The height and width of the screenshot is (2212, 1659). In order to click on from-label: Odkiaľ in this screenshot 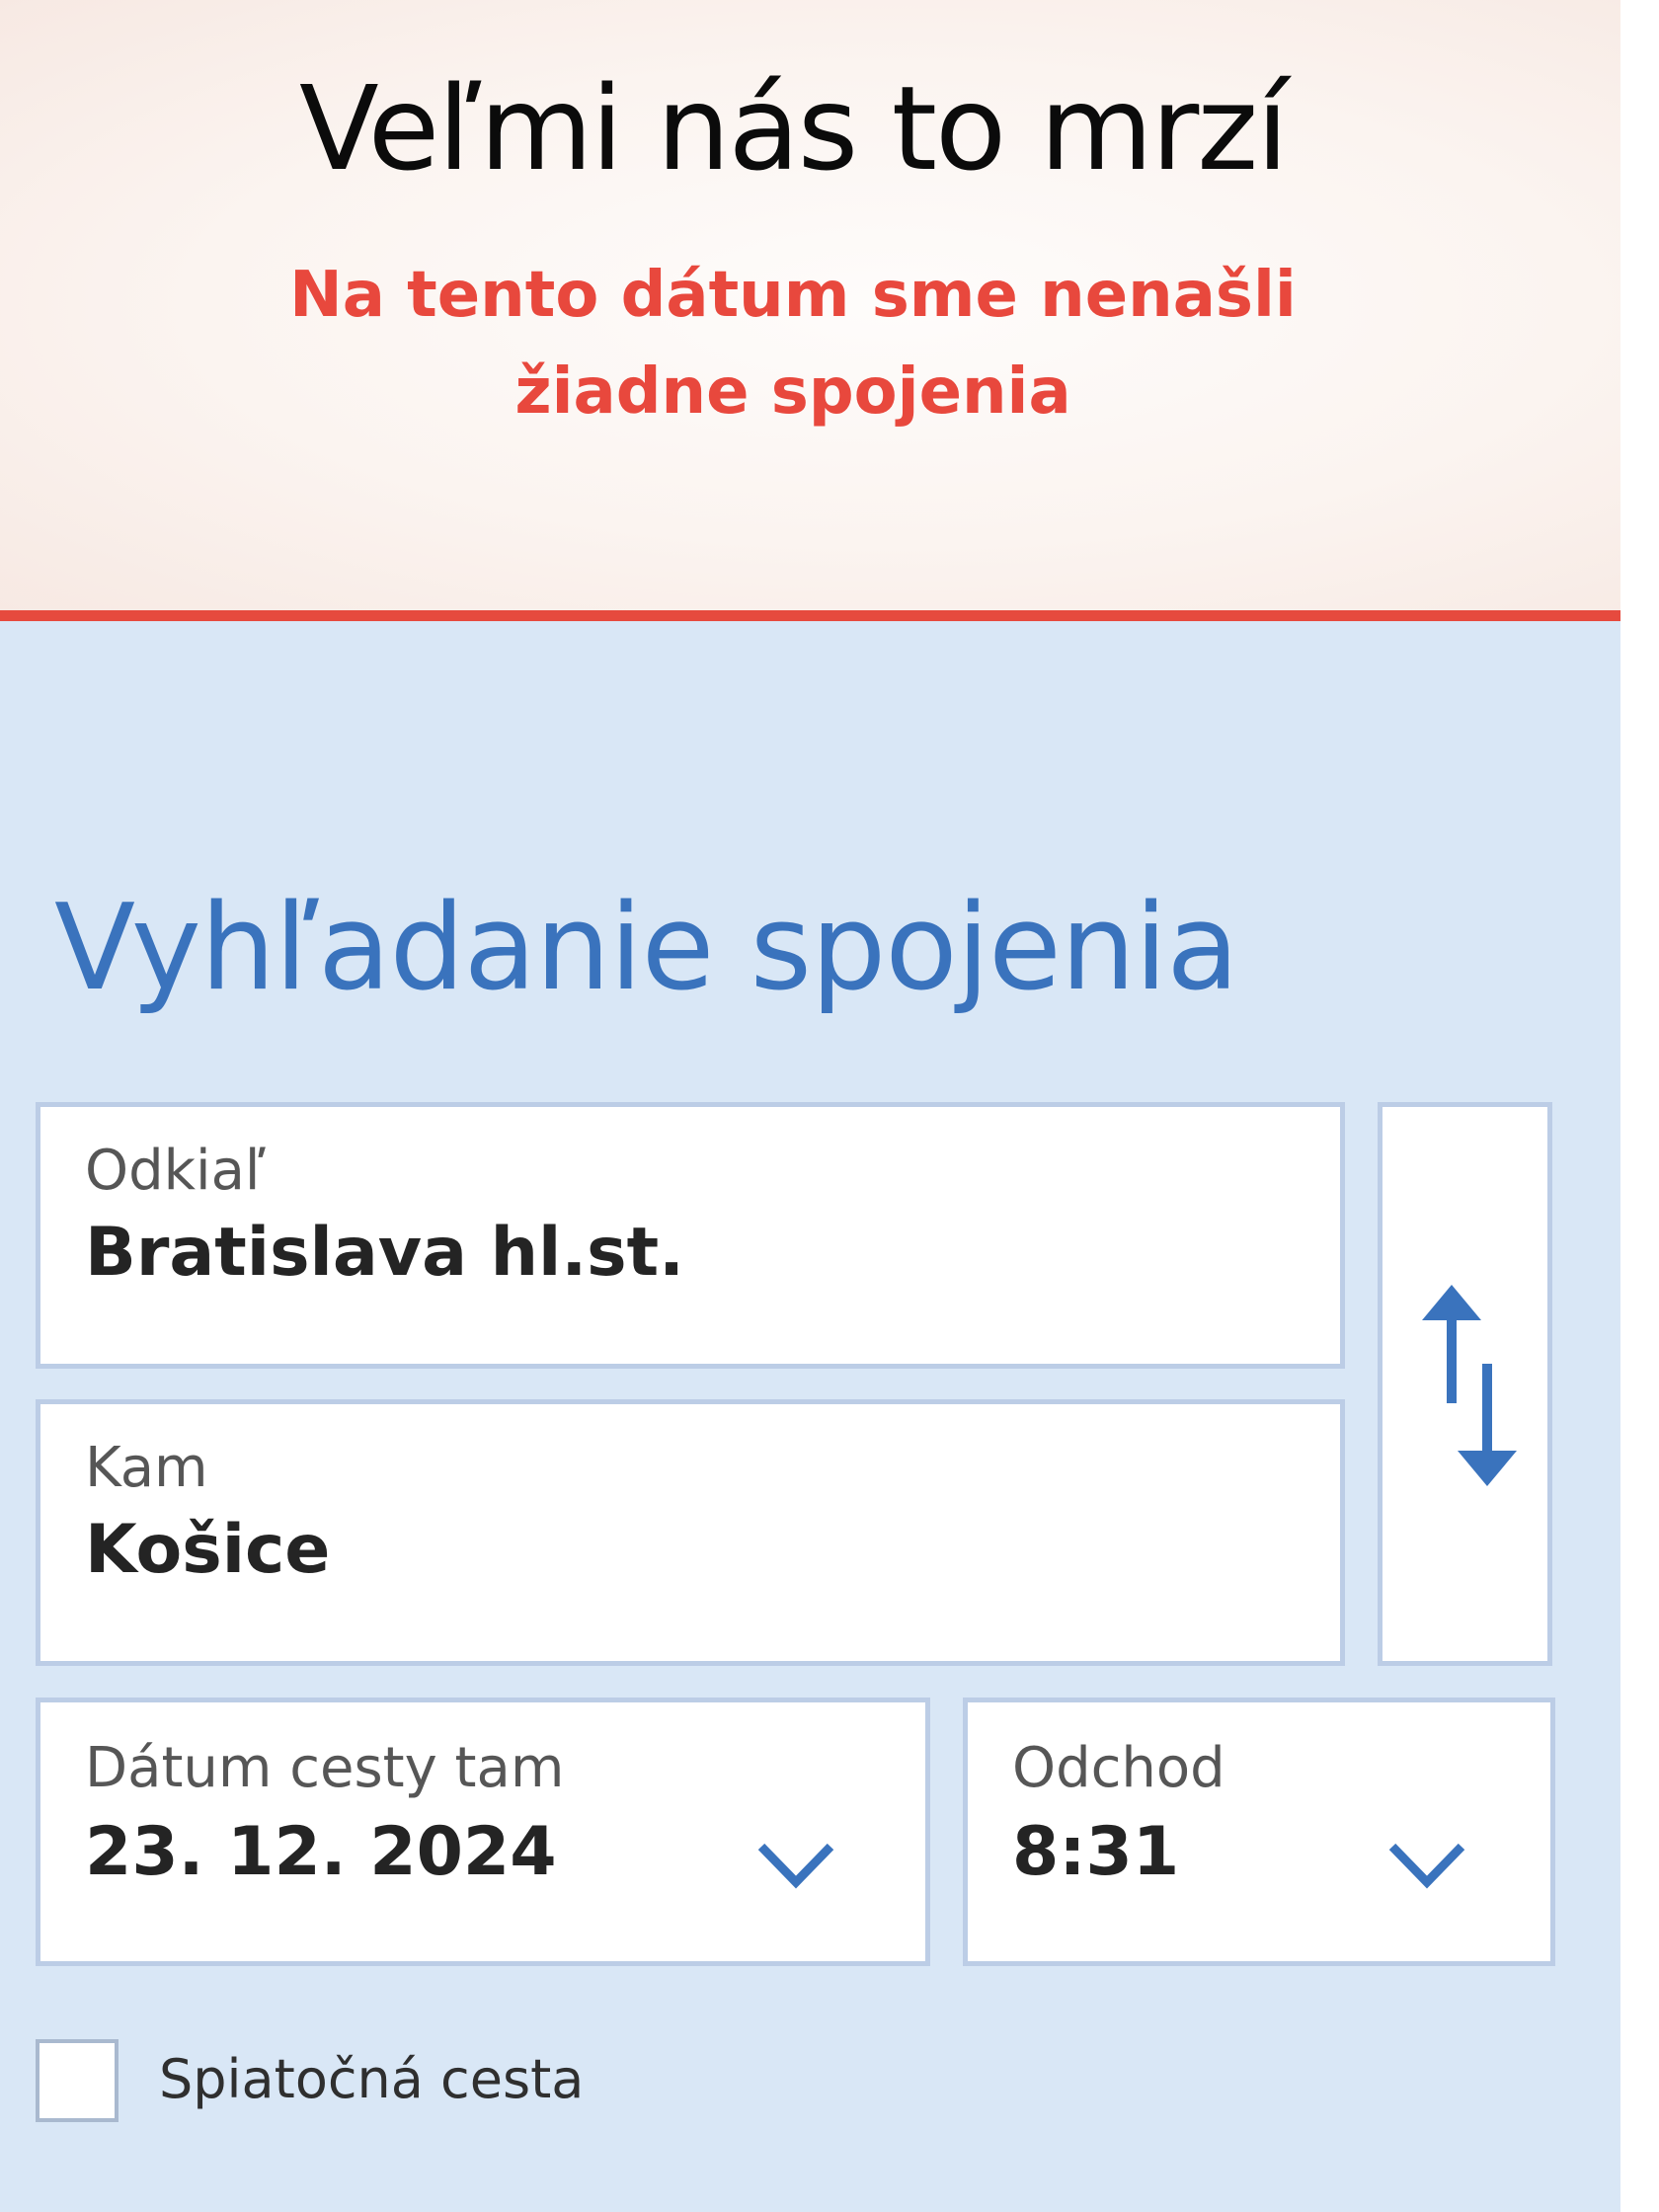, I will do `click(176, 1171)`.